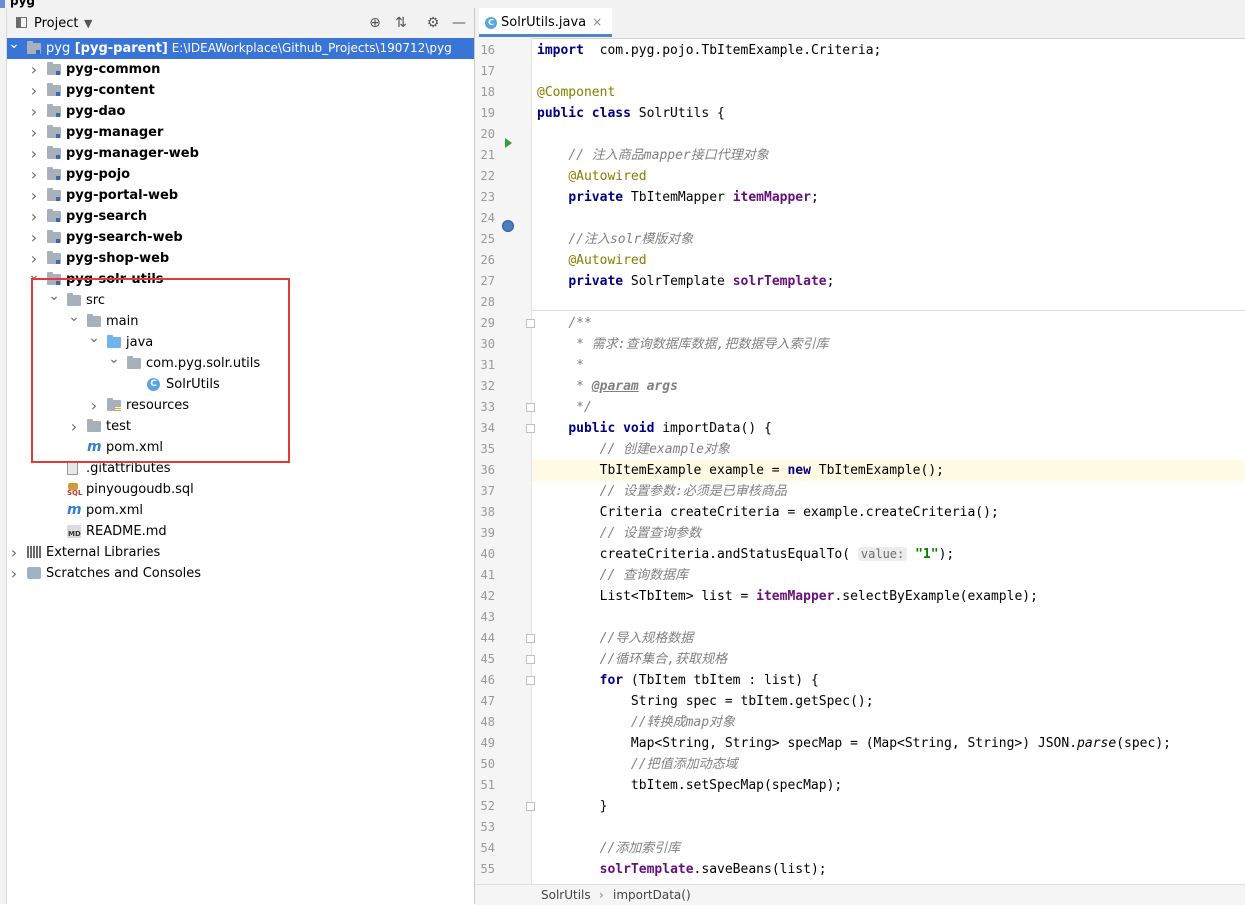 The height and width of the screenshot is (905, 1245). I want to click on maven-icon: m, so click(94, 447).